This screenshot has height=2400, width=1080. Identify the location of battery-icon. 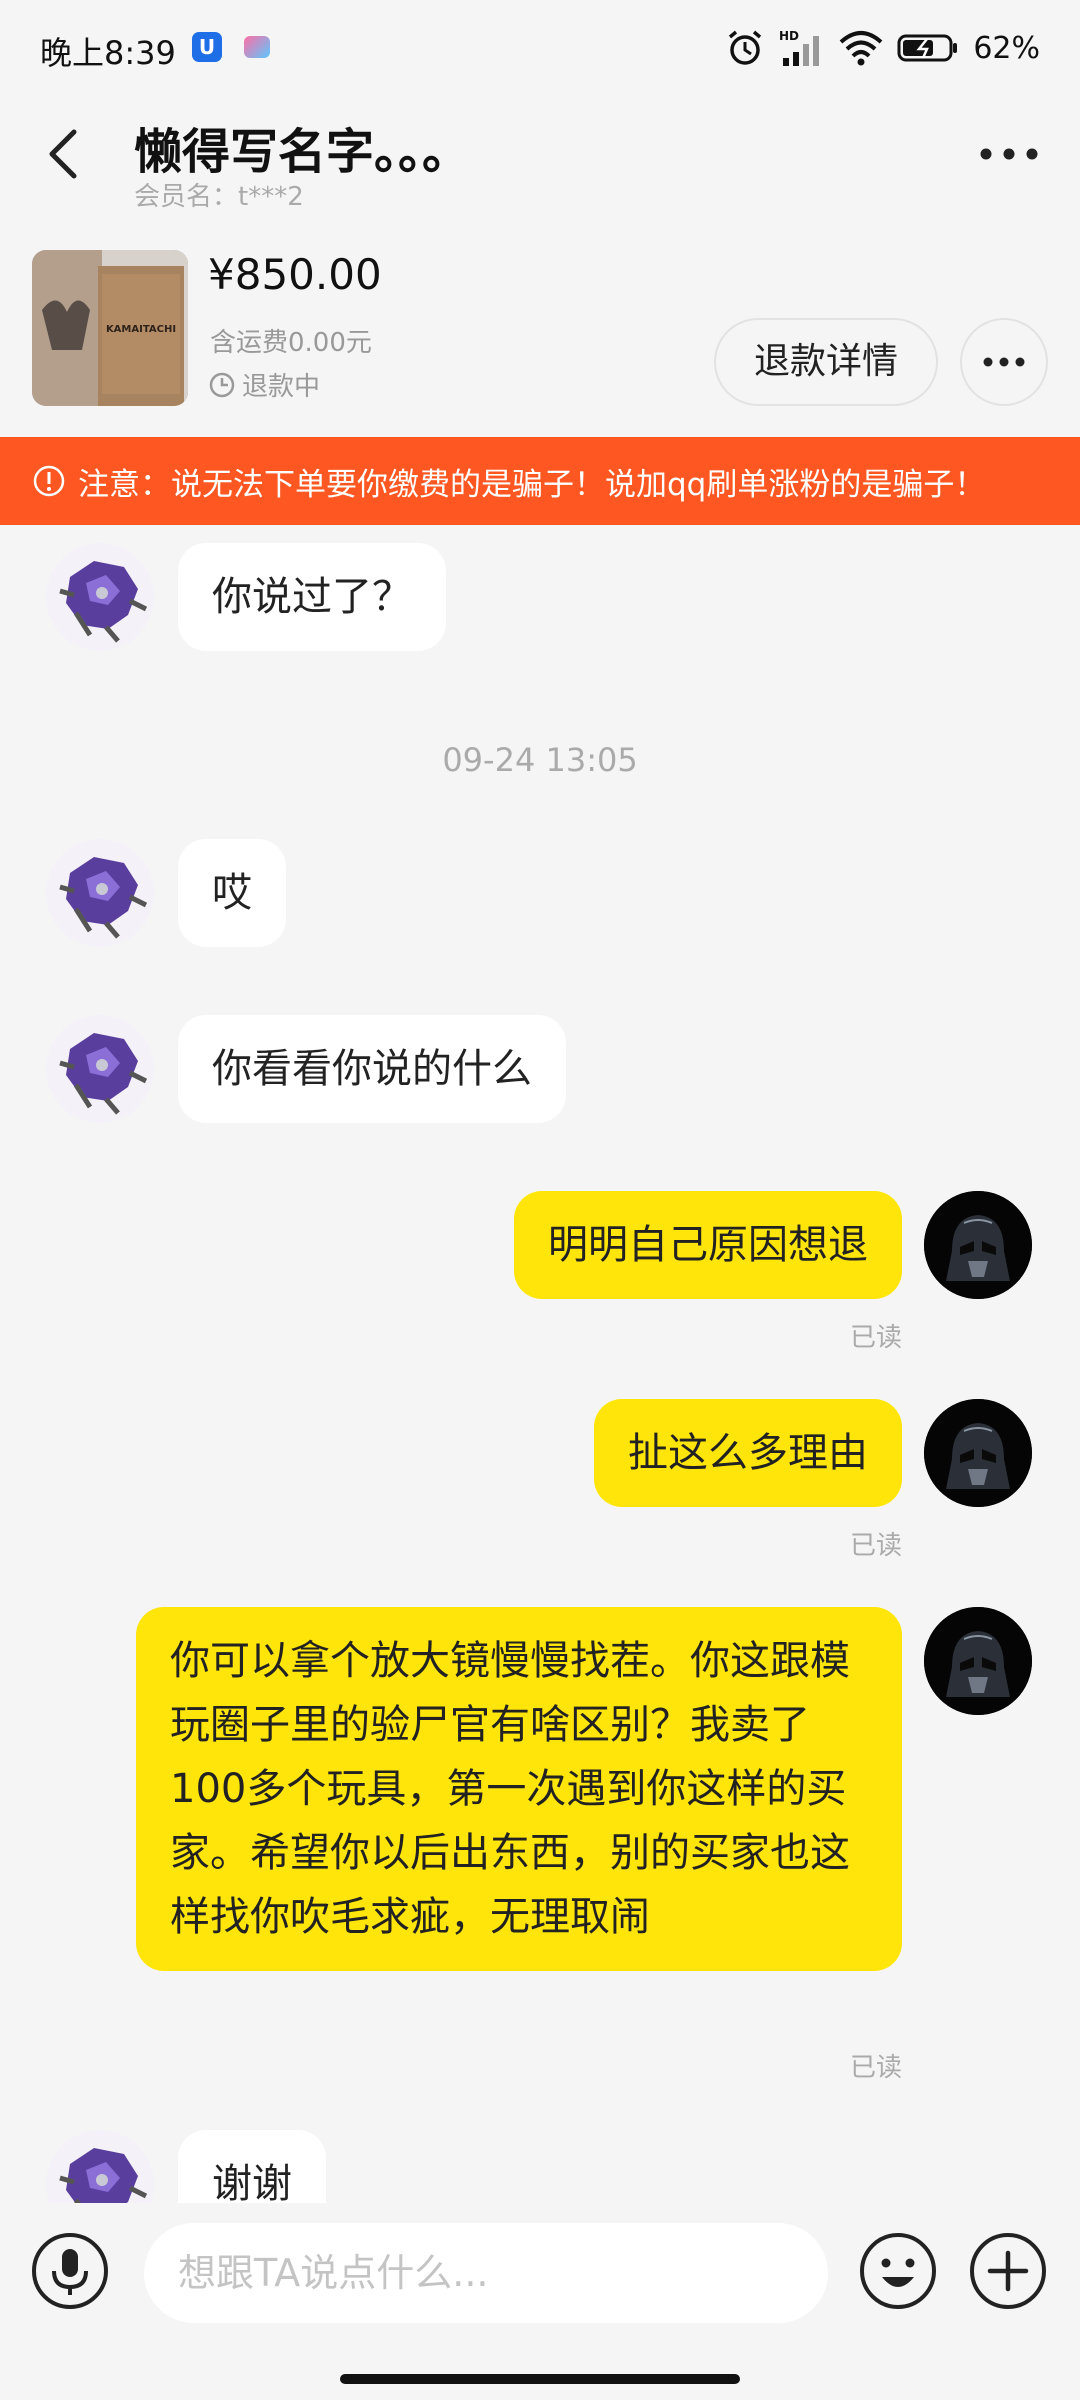
(928, 48).